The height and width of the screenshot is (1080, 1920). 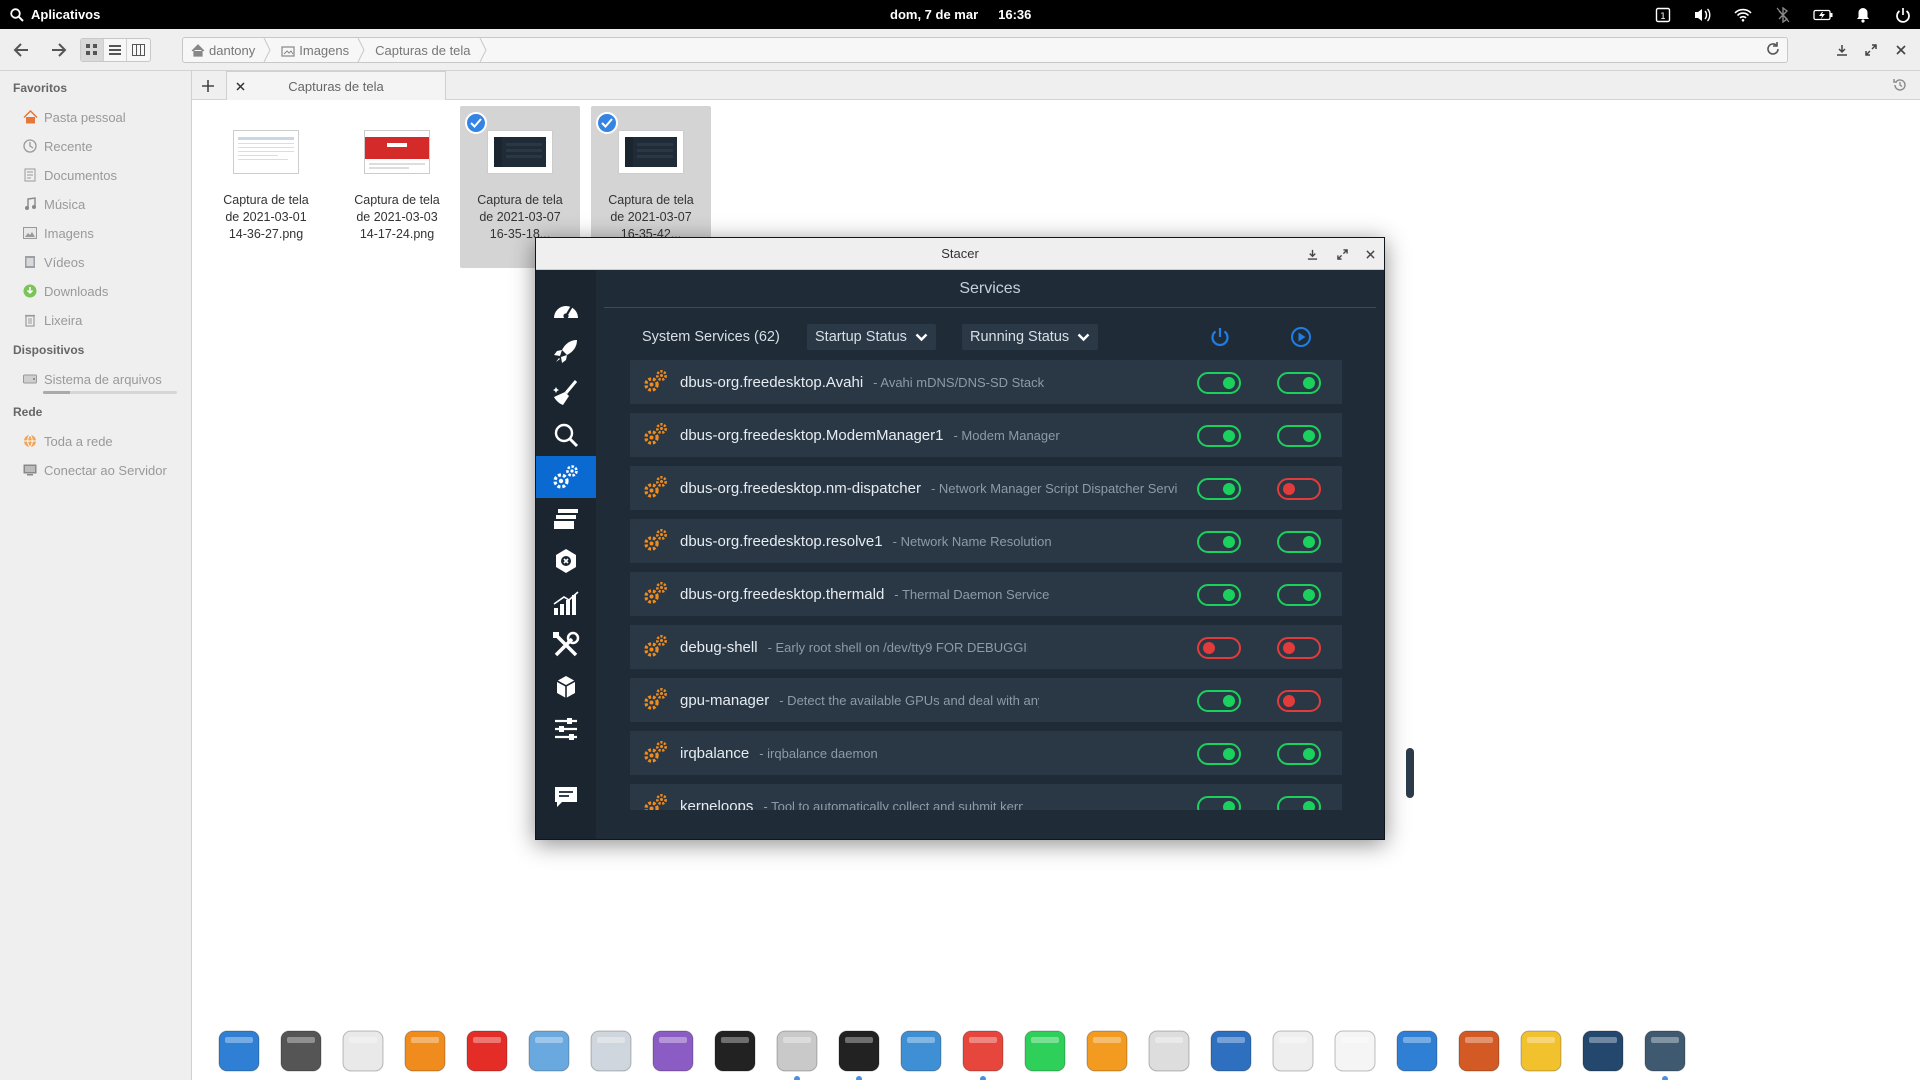 What do you see at coordinates (92, 50) in the screenshot?
I see `grid-view-button` at bounding box center [92, 50].